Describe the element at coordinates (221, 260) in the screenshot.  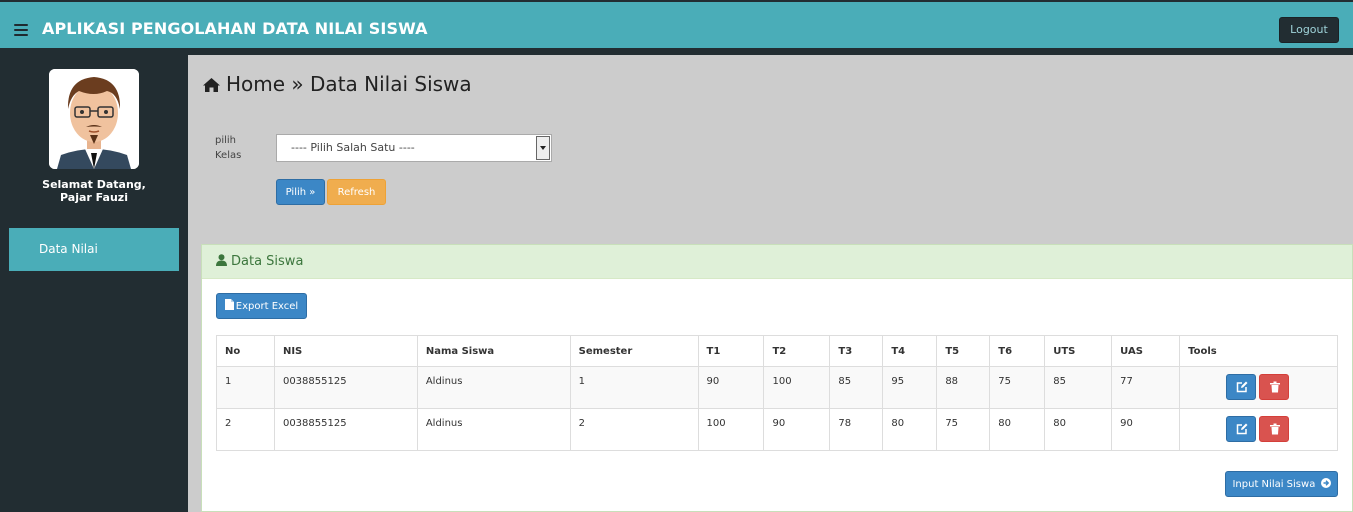
I see `user-icon` at that location.